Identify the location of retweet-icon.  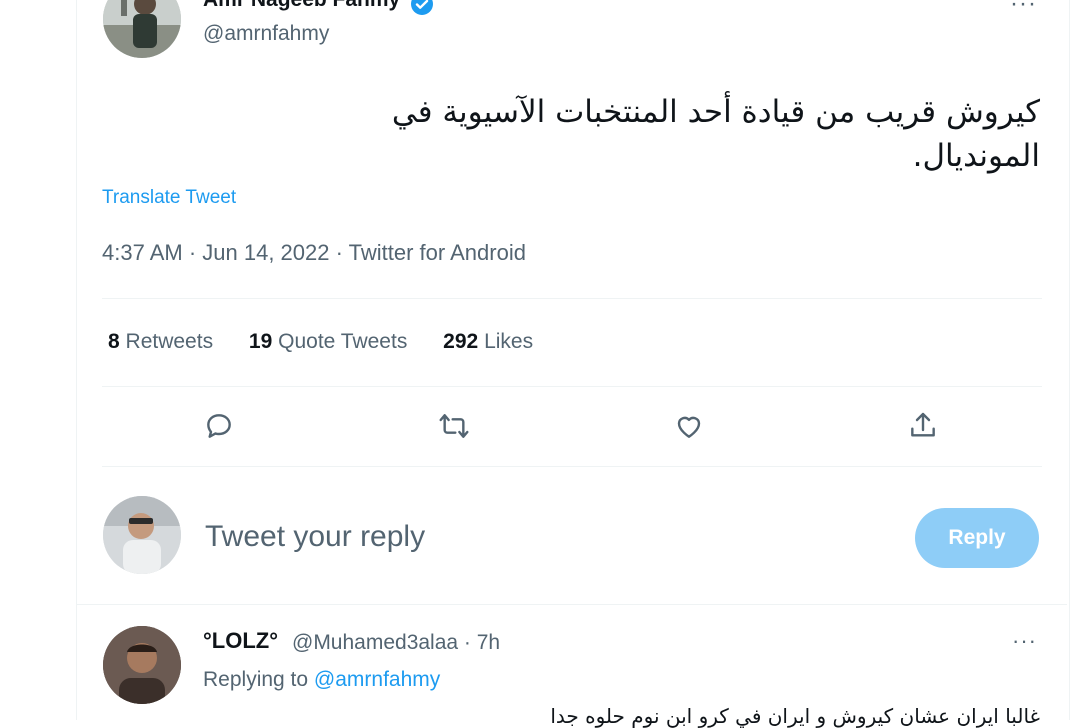
(454, 426).